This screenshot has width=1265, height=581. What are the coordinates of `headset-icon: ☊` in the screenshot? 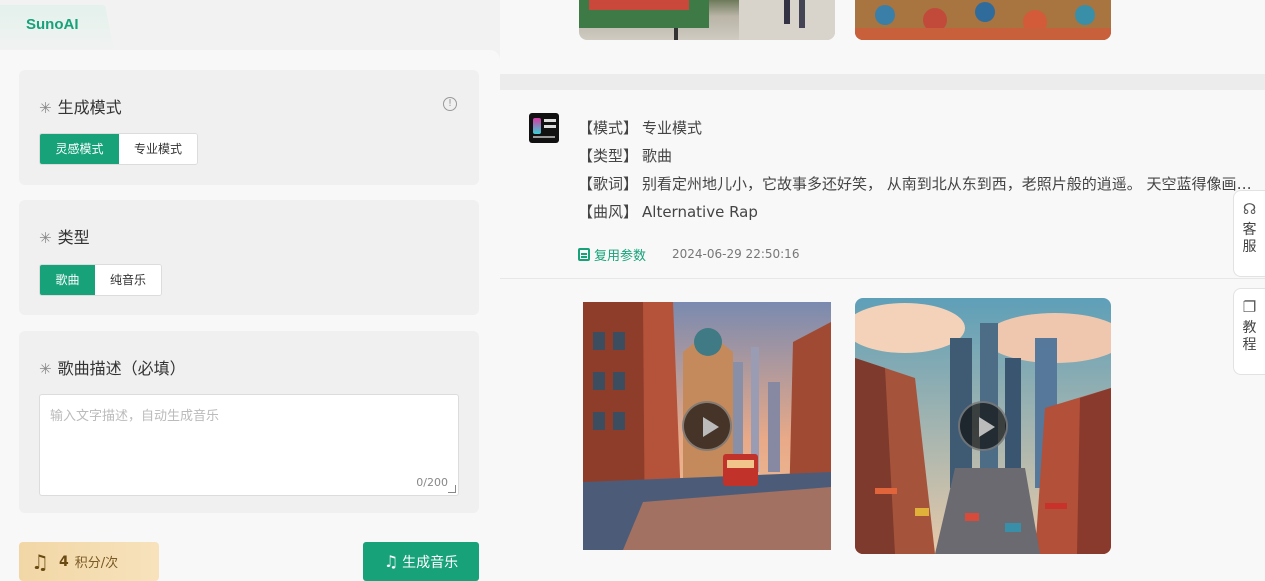 It's located at (1249, 209).